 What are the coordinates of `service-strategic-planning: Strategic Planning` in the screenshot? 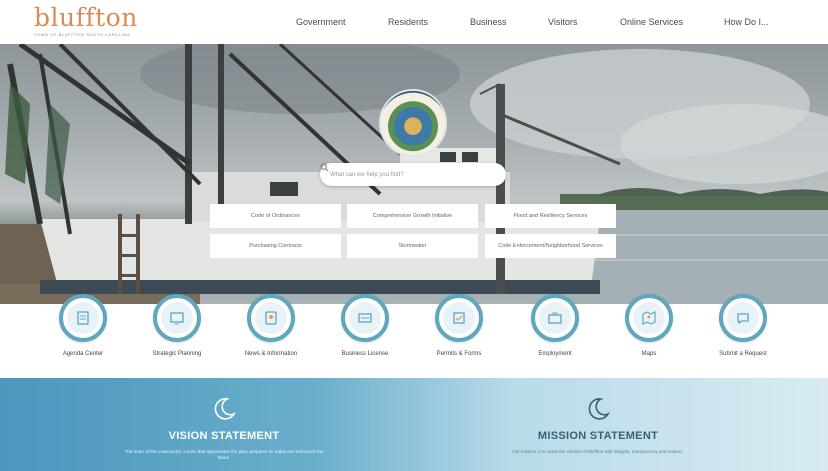 It's located at (177, 336).